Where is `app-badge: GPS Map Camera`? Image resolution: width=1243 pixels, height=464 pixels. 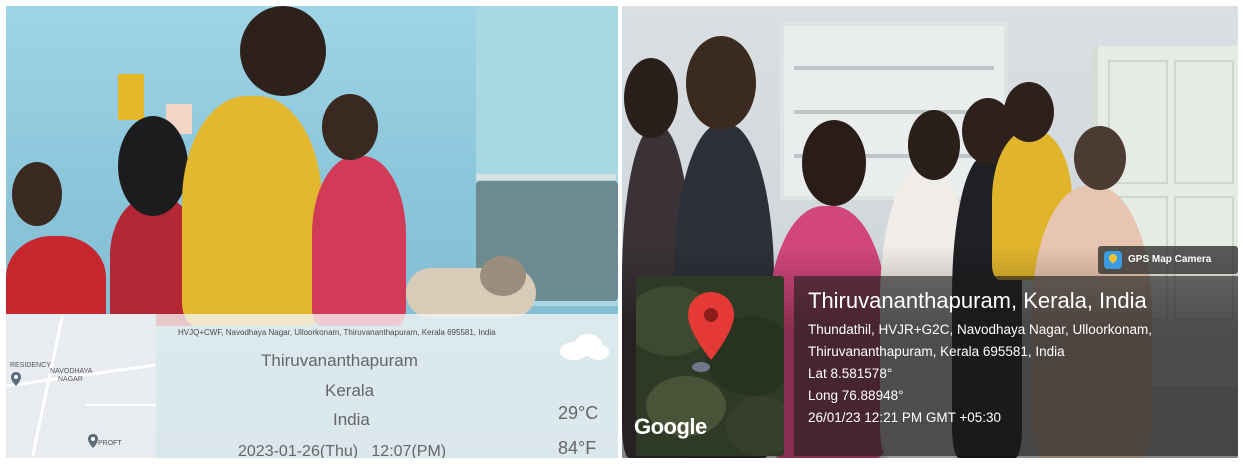 app-badge: GPS Map Camera is located at coordinates (1168, 260).